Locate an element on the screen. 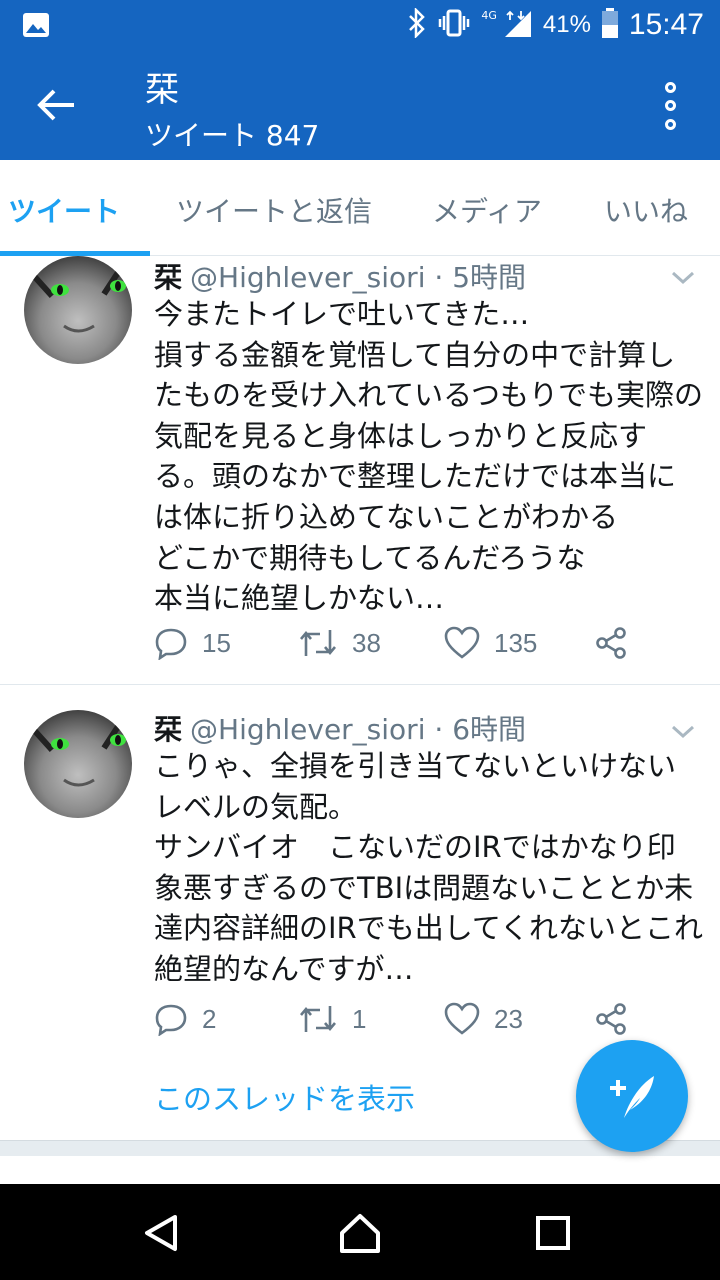 This screenshot has height=1280, width=720. tweet-divider is located at coordinates (360, 684).